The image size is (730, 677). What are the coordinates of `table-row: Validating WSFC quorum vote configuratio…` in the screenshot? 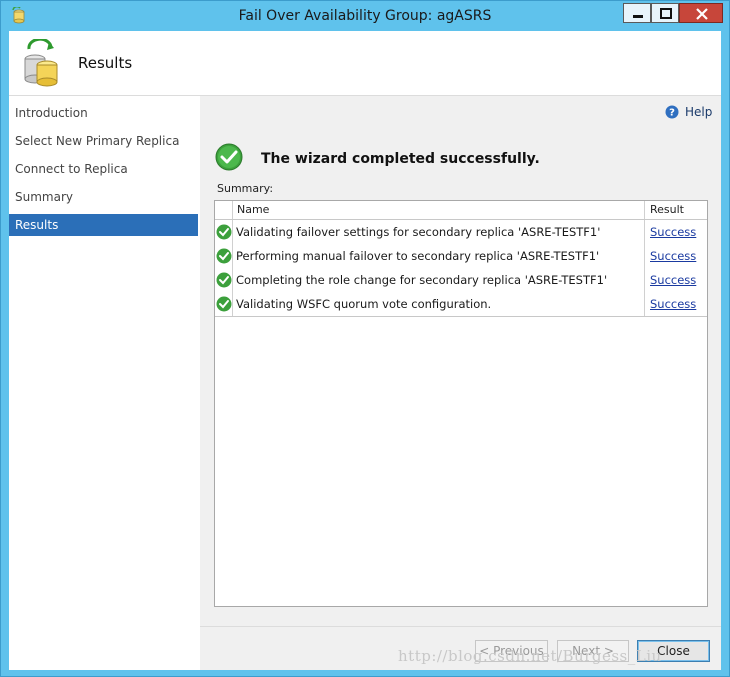 It's located at (461, 304).